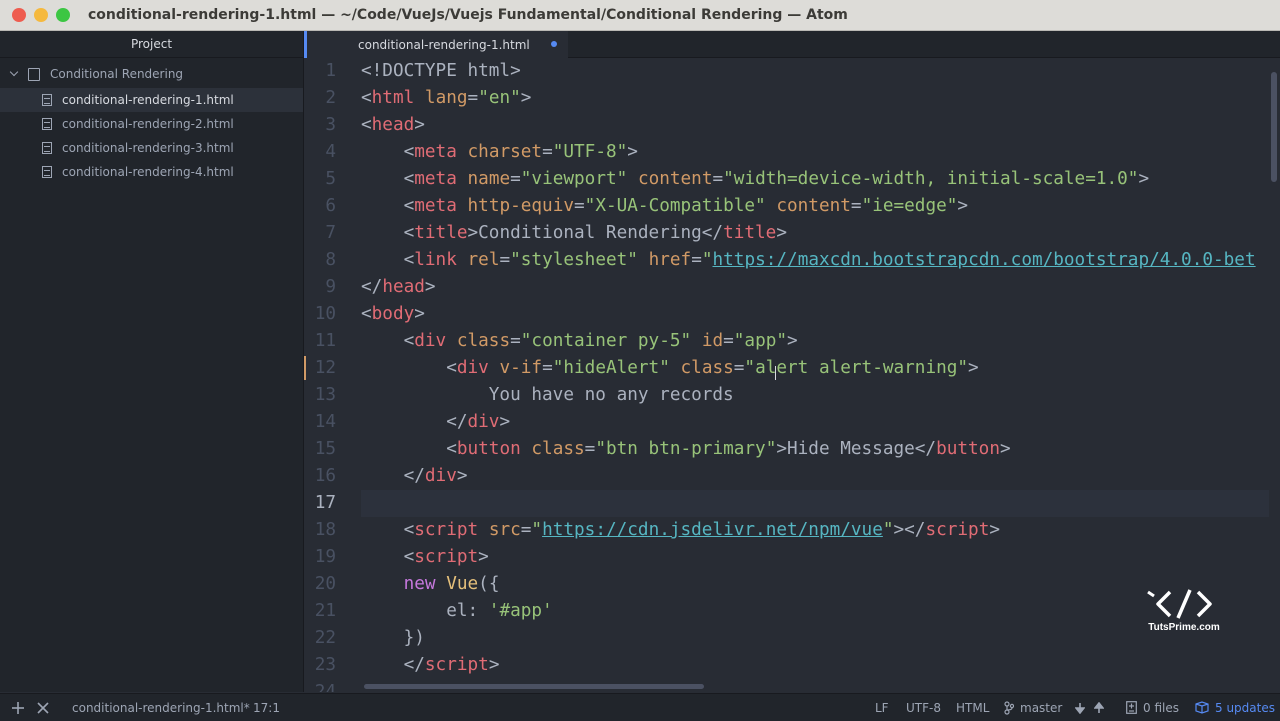 The width and height of the screenshot is (1280, 721). I want to click on tree-file-4: conditional-rendering-4.html, so click(151, 172).